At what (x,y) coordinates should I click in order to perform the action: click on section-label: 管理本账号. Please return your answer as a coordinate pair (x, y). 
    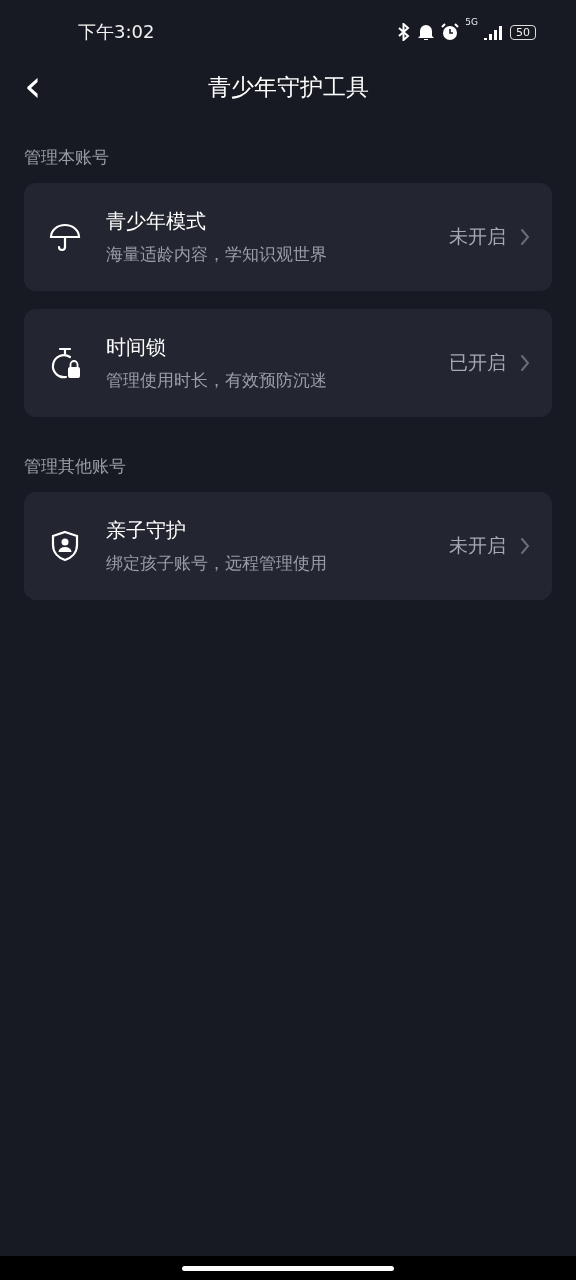
    Looking at the image, I should click on (67, 157).